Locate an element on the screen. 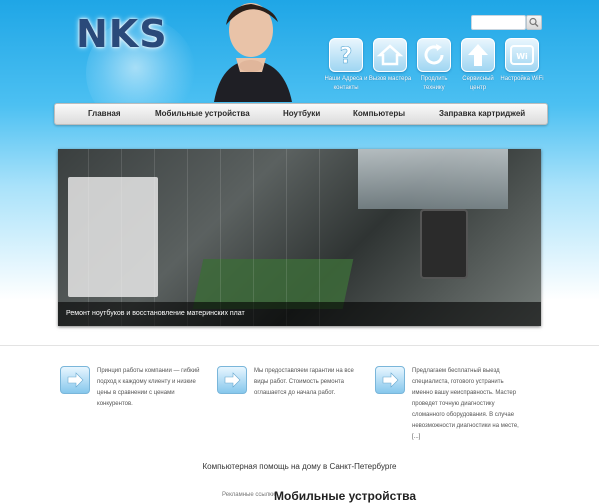  quick-link-service: Сервисный центр is located at coordinates (478, 65).